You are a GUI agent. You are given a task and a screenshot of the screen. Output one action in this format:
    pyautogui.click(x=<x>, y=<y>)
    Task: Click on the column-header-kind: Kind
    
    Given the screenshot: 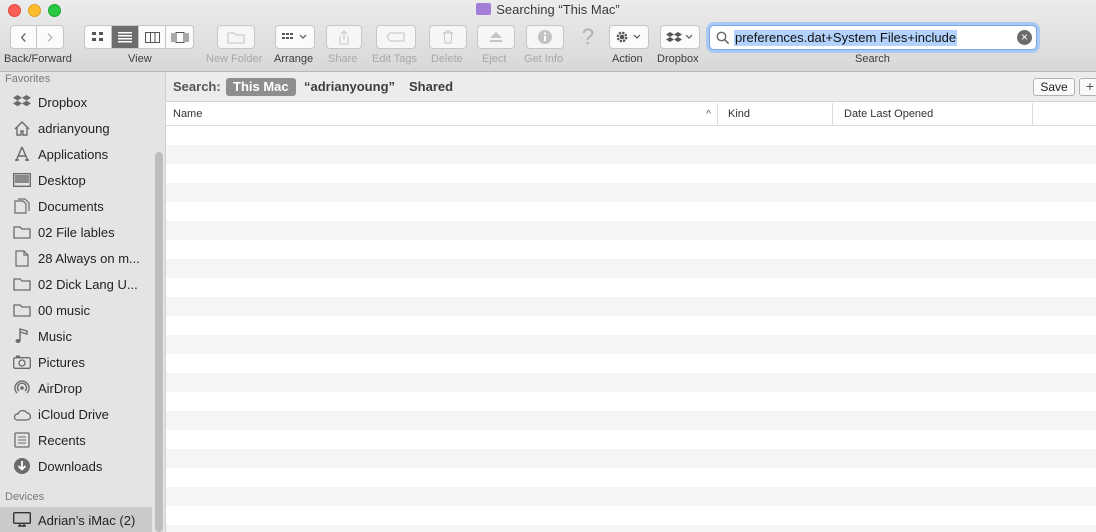 What is the action you would take?
    pyautogui.click(x=775, y=114)
    